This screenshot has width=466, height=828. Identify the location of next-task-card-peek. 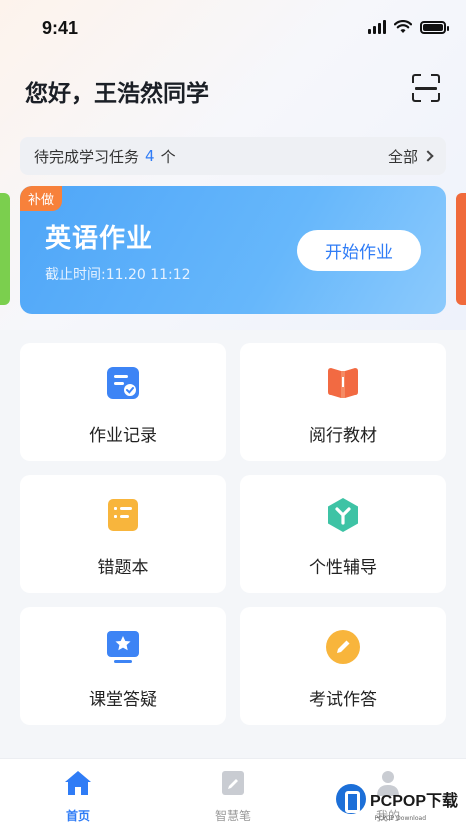
(461, 249).